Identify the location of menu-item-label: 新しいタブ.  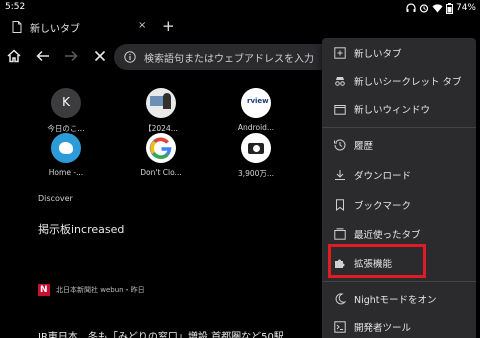
(378, 54).